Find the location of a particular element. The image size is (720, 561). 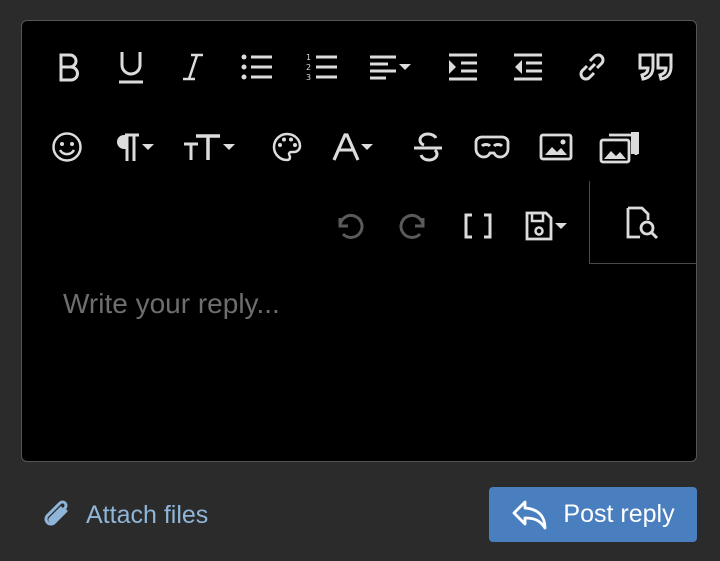

insert-media-button is located at coordinates (620, 147).